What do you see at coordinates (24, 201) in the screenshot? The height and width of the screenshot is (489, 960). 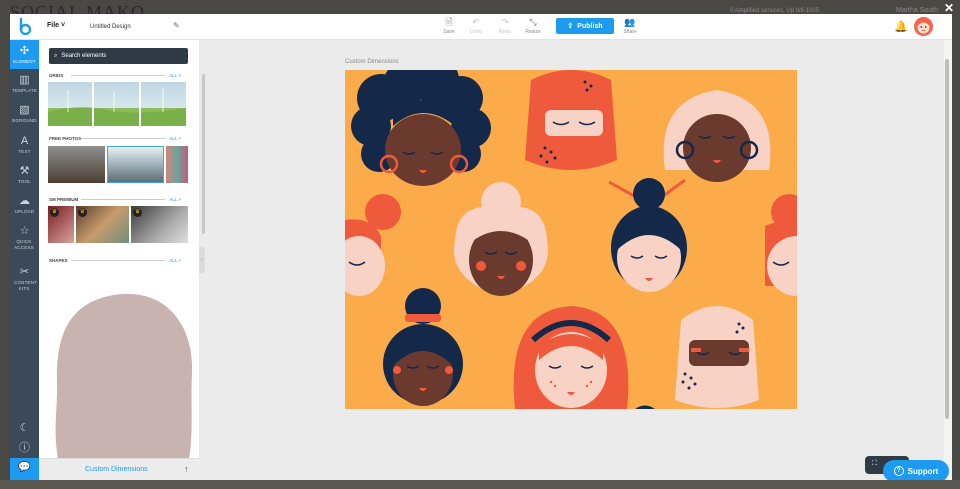 I see `upload-cloud-icon: ☁` at bounding box center [24, 201].